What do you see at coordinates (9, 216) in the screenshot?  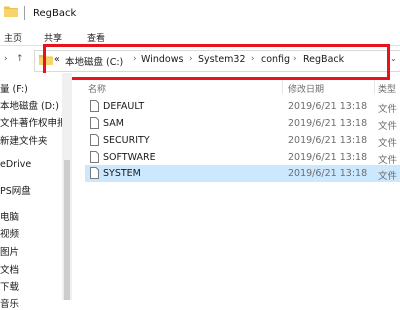 I see `sidebar-item-this-pc: 电脑` at bounding box center [9, 216].